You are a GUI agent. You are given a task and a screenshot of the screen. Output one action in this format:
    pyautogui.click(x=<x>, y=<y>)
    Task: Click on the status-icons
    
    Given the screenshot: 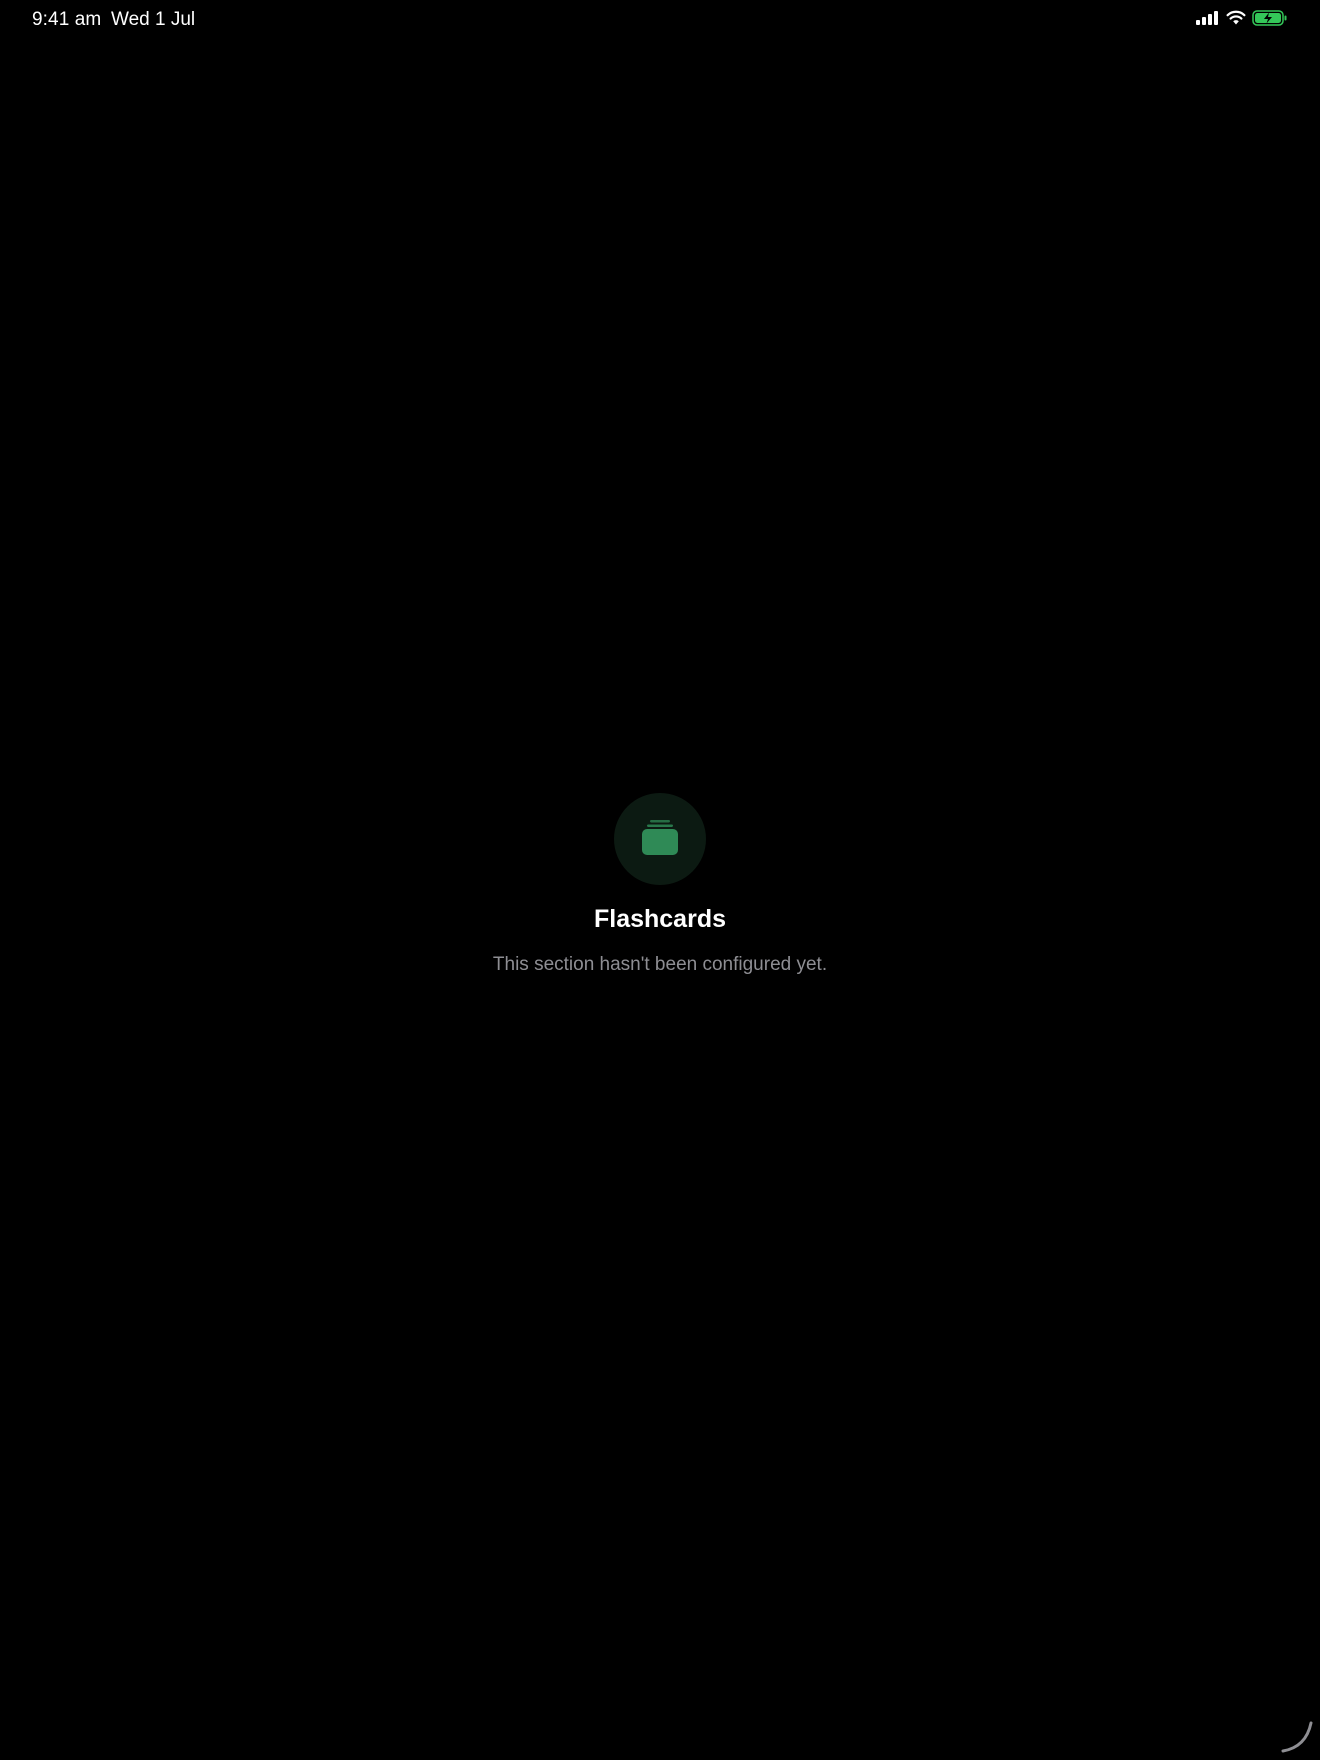 What is the action you would take?
    pyautogui.click(x=1242, y=20)
    